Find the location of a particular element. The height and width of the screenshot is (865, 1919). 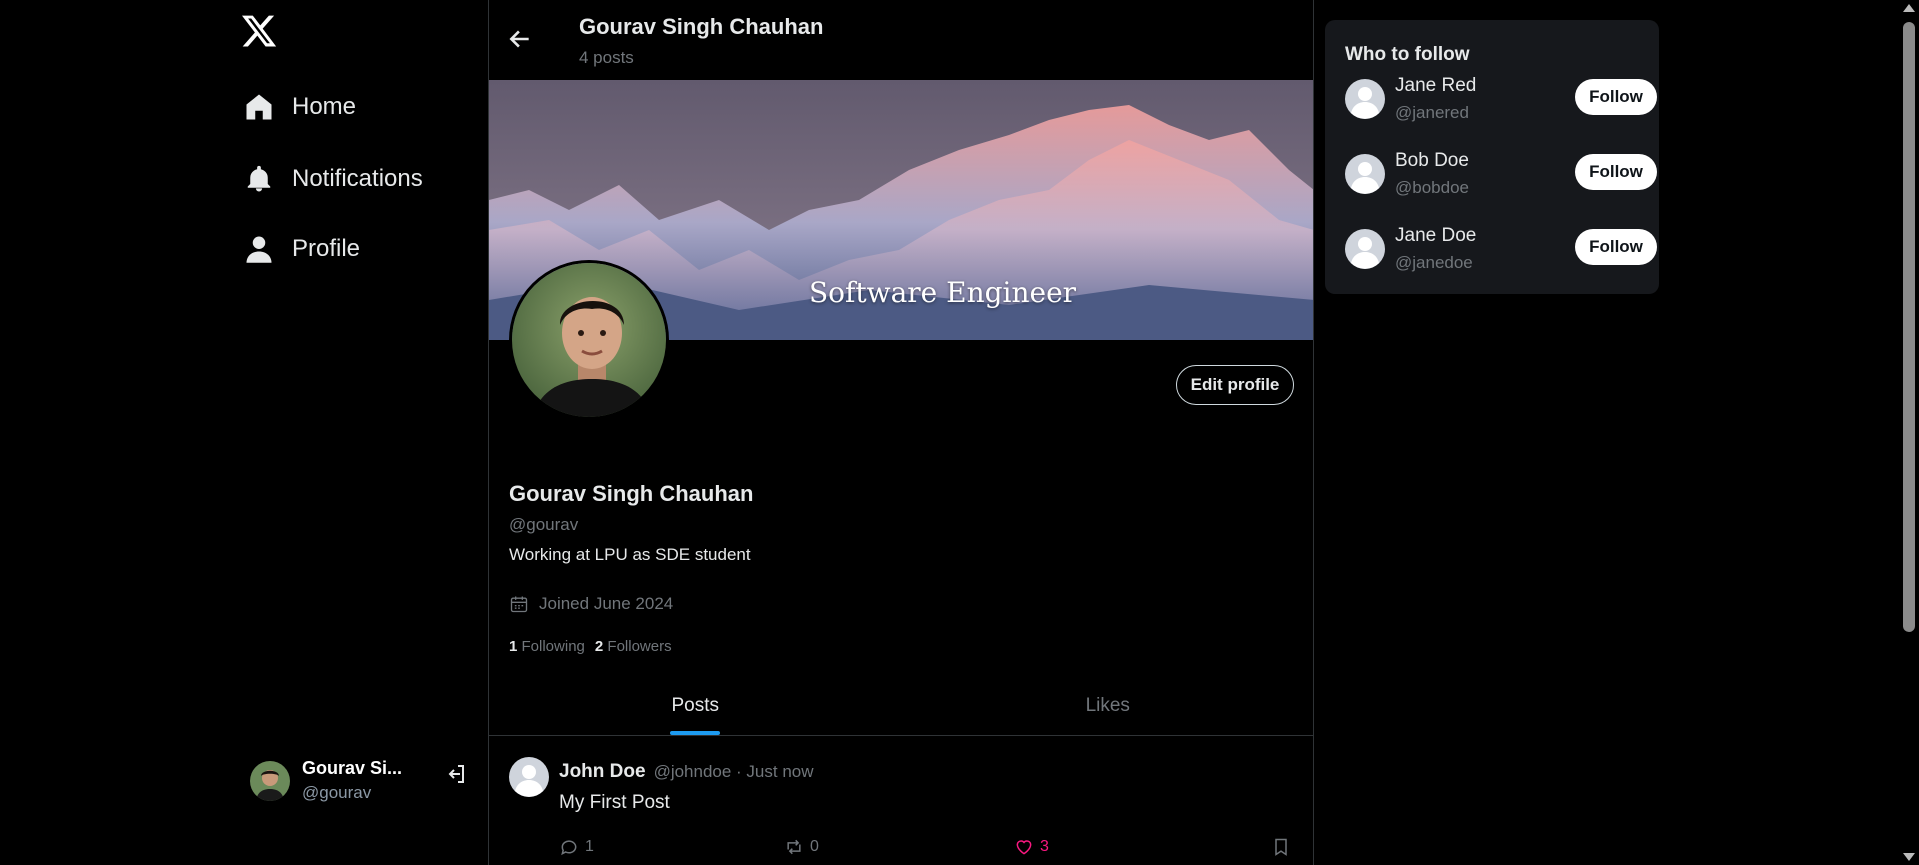

suggested-user-name: Jane Red is located at coordinates (1436, 85).